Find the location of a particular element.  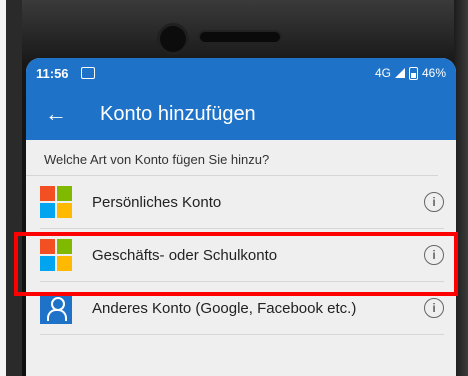

network-label: 4G is located at coordinates (382, 73).